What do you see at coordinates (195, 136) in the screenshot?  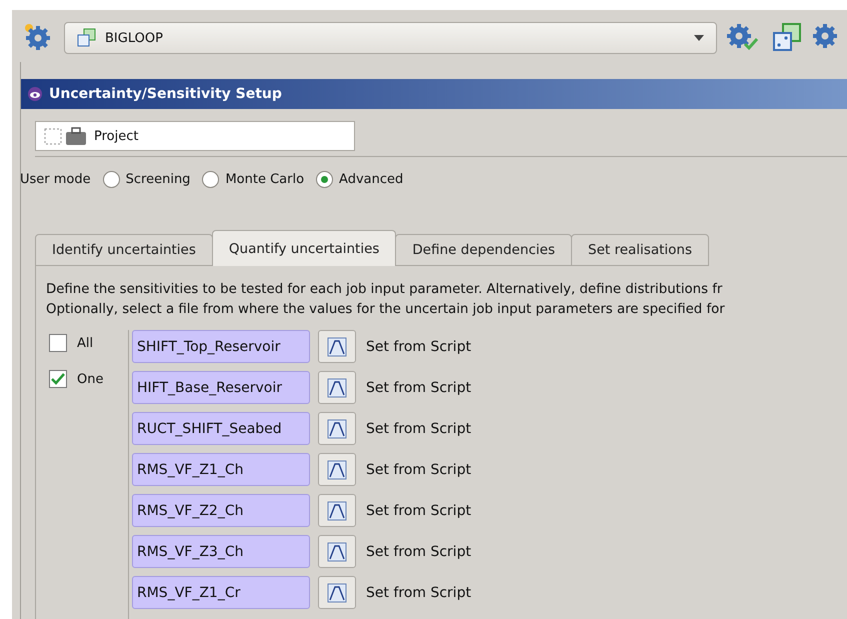 I see `project-field: Project` at bounding box center [195, 136].